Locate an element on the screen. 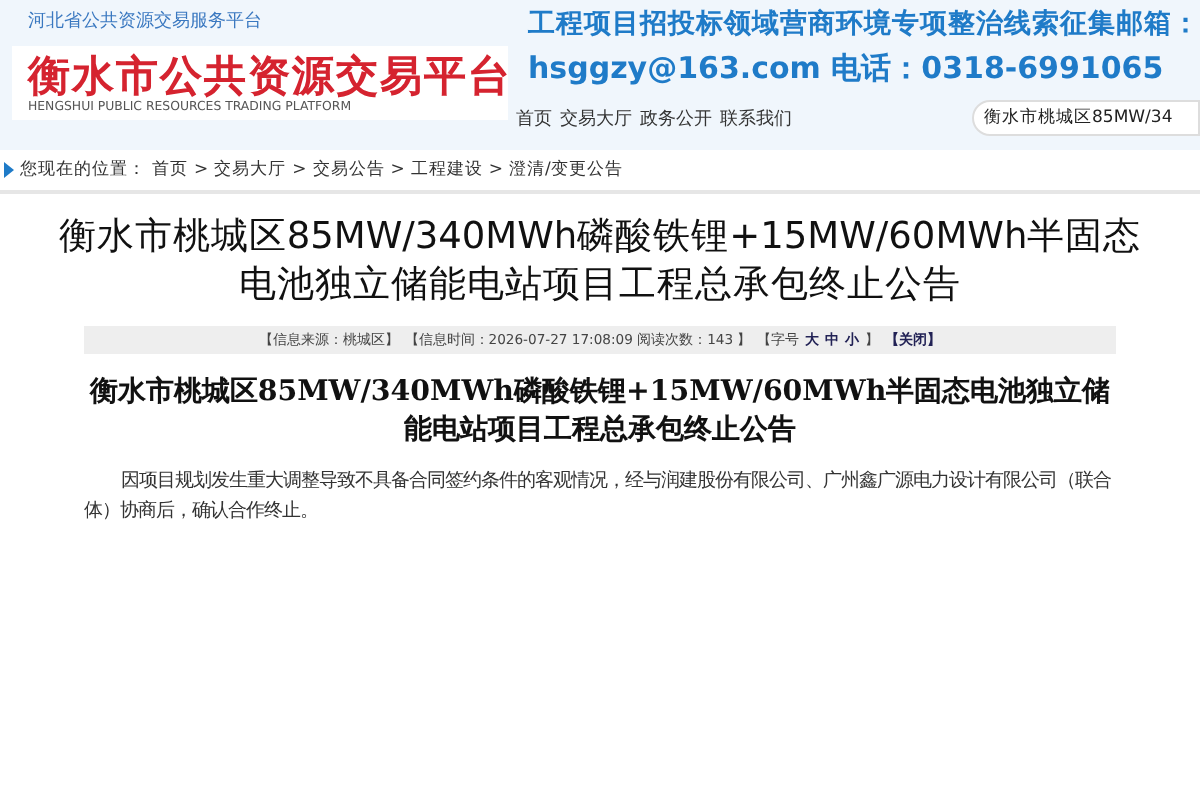 Image resolution: width=1200 pixels, height=800 pixels. chevron-icon is located at coordinates (9, 170).